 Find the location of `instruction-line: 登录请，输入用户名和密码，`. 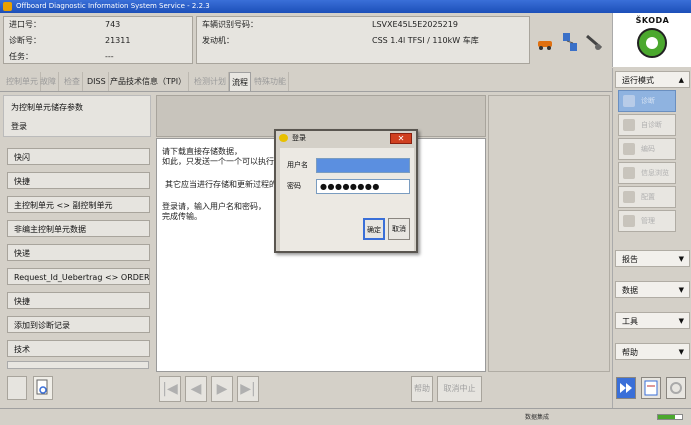

instruction-line: 登录请，输入用户名和密码， is located at coordinates (214, 206).